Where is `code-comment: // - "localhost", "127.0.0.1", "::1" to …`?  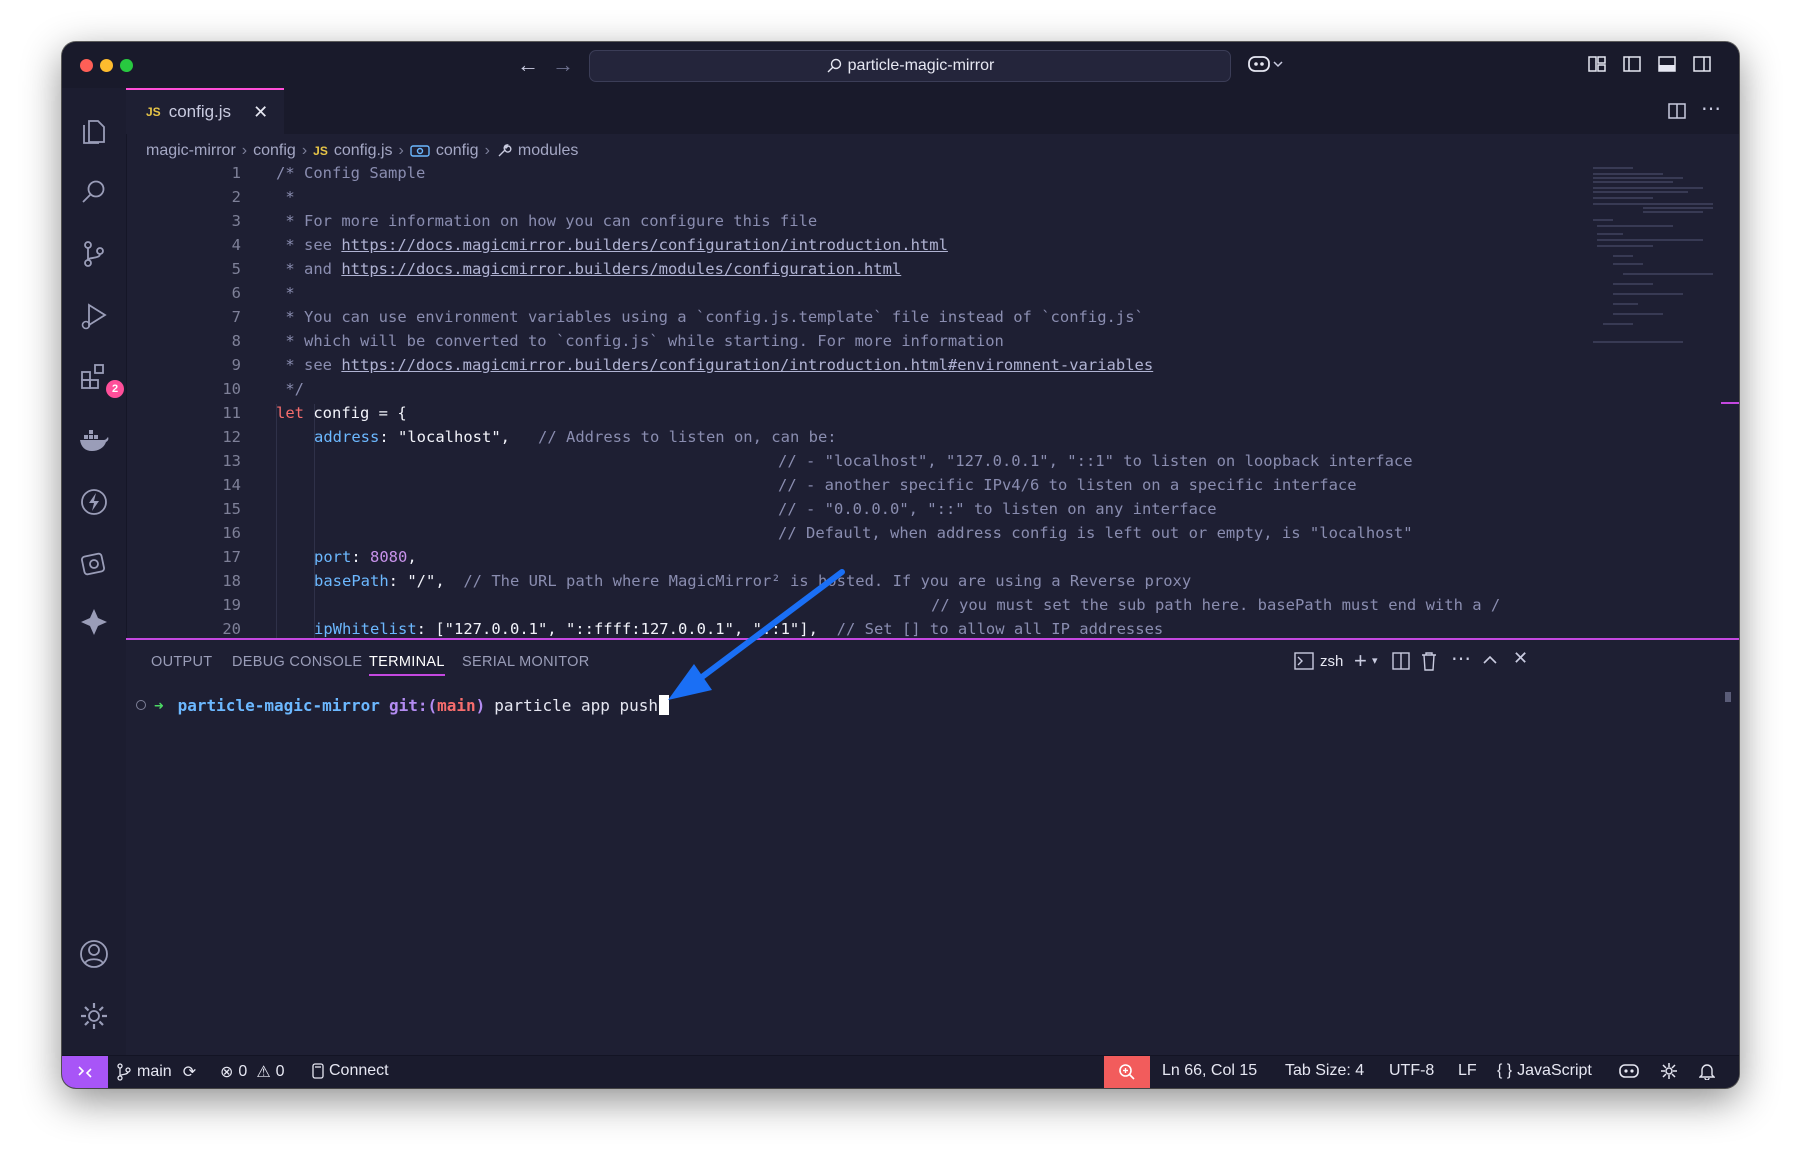
code-comment: // - "localhost", "127.0.0.1", "::1" to … is located at coordinates (1095, 461).